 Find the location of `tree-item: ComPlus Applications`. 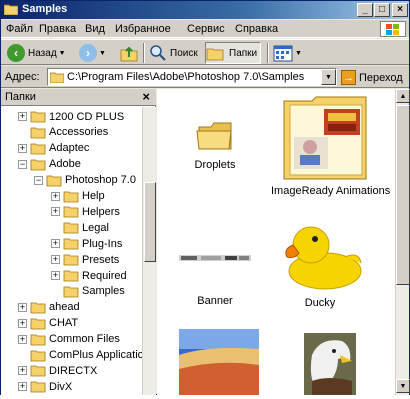

tree-item: ComPlus Applications is located at coordinates (80, 355).